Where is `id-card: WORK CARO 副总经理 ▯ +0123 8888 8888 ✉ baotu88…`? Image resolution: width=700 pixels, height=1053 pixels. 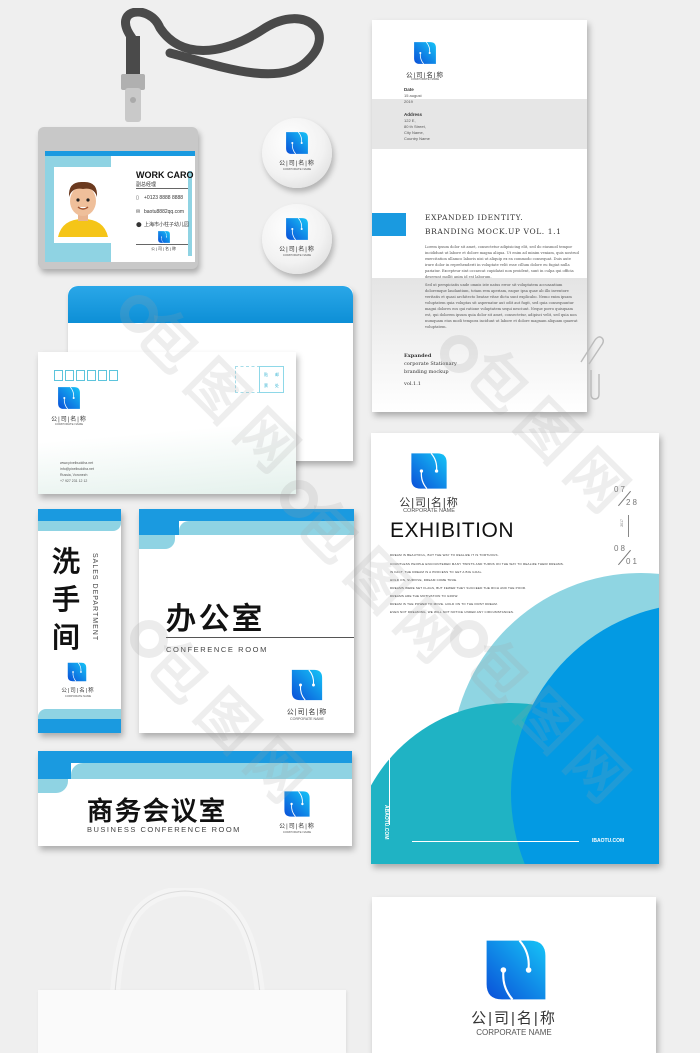
id-card: WORK CARO 副总经理 ▯ +0123 8888 8888 ✉ baotu88… is located at coordinates (120, 206).